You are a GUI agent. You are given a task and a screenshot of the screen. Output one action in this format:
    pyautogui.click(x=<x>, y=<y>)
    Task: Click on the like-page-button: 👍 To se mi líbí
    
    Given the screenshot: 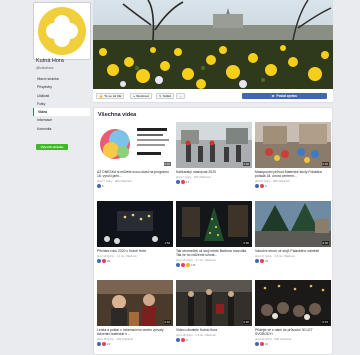 What is the action you would take?
    pyautogui.click(x=110, y=95)
    